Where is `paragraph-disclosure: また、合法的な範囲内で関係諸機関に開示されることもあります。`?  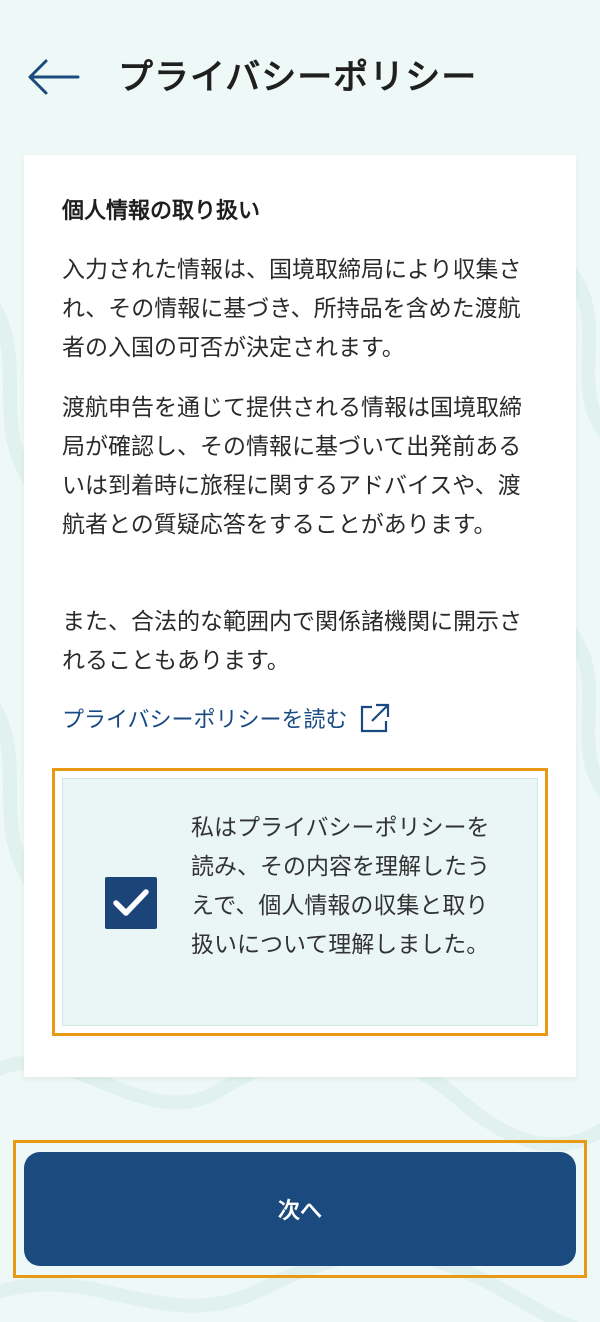 paragraph-disclosure: また、合法的な範囲内で関係諸機関に開示されることもあります。 is located at coordinates (292, 641).